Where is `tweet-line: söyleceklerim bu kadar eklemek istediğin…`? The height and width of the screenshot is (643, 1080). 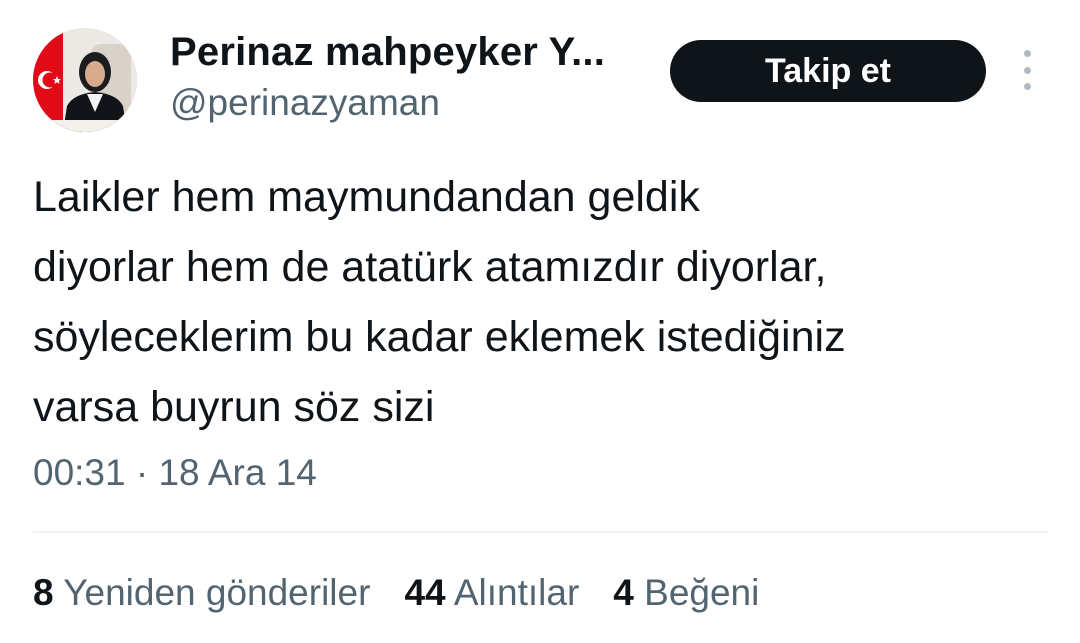
tweet-line: söyleceklerim bu kadar eklemek istediğin… is located at coordinates (439, 337).